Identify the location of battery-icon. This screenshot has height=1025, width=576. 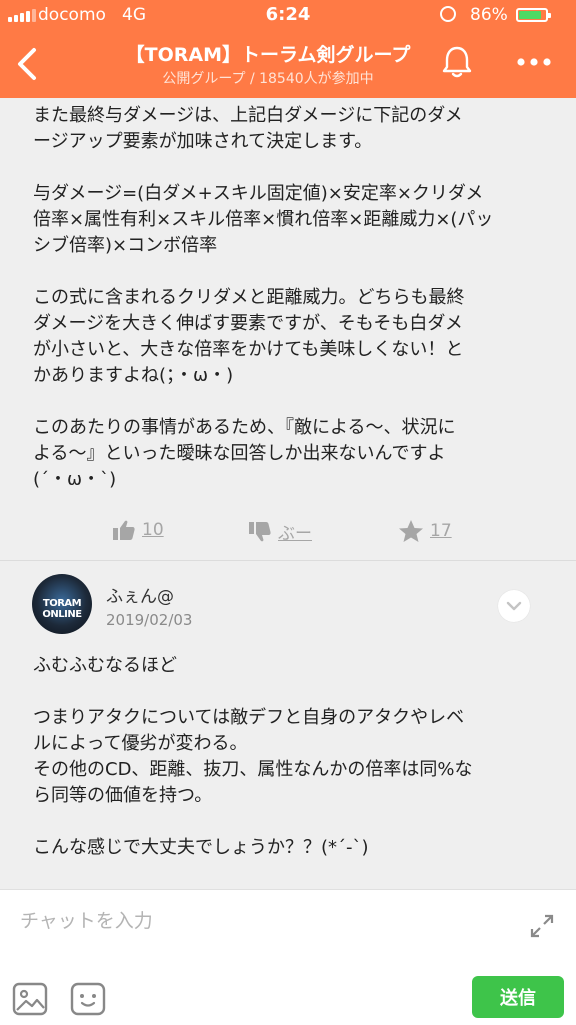
(533, 15).